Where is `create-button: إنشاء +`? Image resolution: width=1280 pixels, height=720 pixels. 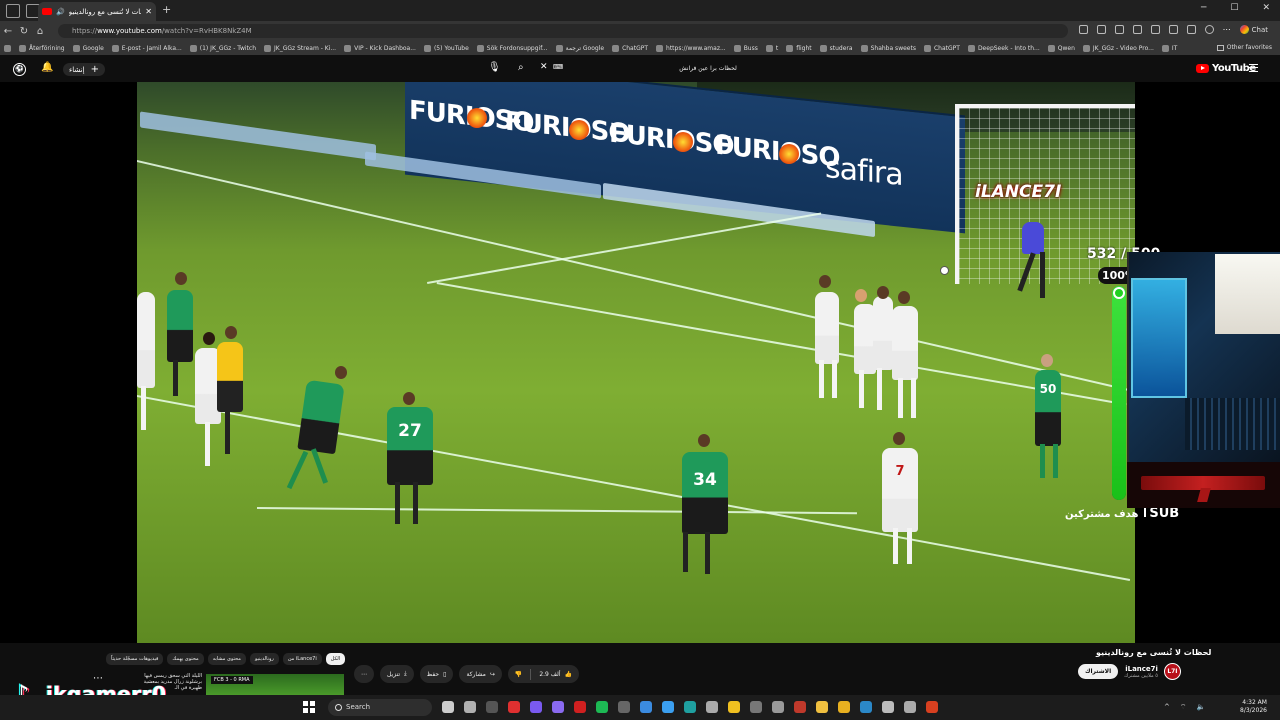 create-button: إنشاء + is located at coordinates (84, 69).